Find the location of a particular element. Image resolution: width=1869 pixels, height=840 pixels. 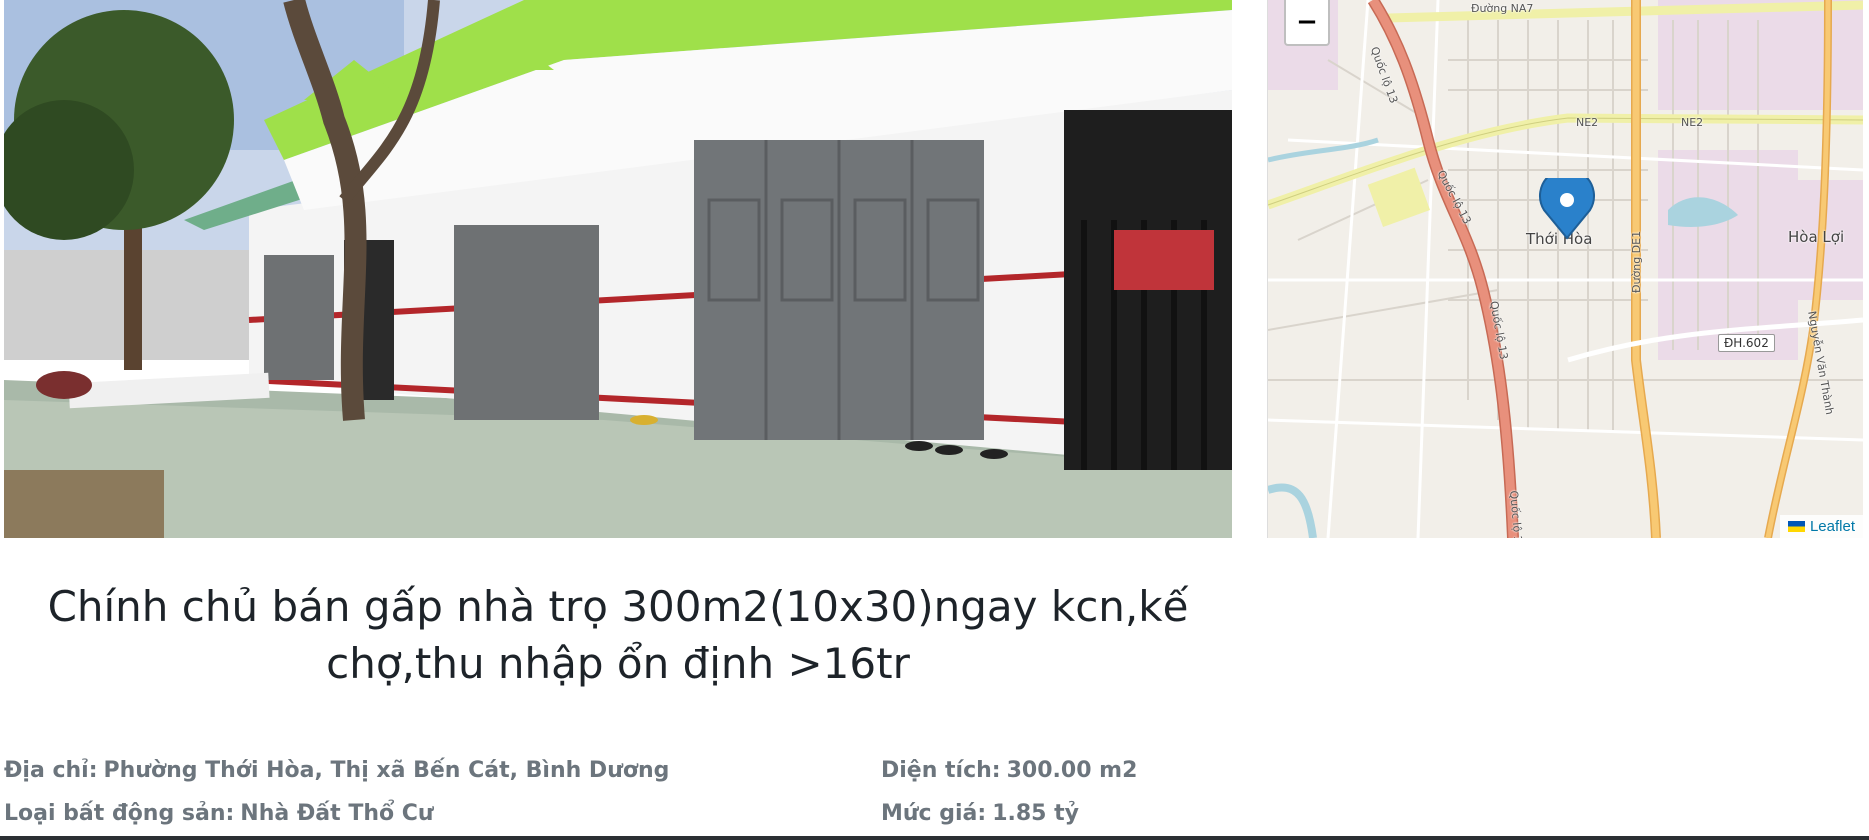

map-attribution: Leaflet is located at coordinates (1821, 526).